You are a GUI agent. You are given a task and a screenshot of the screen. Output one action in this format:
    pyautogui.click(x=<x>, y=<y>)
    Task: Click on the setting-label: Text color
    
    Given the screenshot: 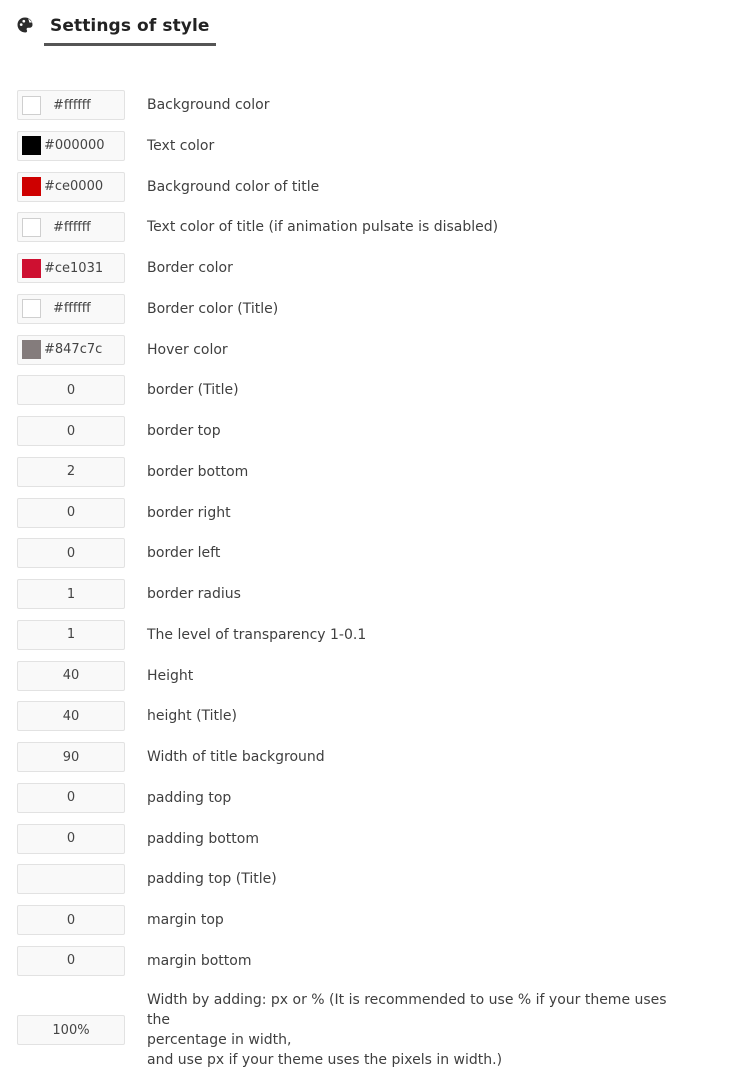 What is the action you would take?
    pyautogui.click(x=181, y=145)
    